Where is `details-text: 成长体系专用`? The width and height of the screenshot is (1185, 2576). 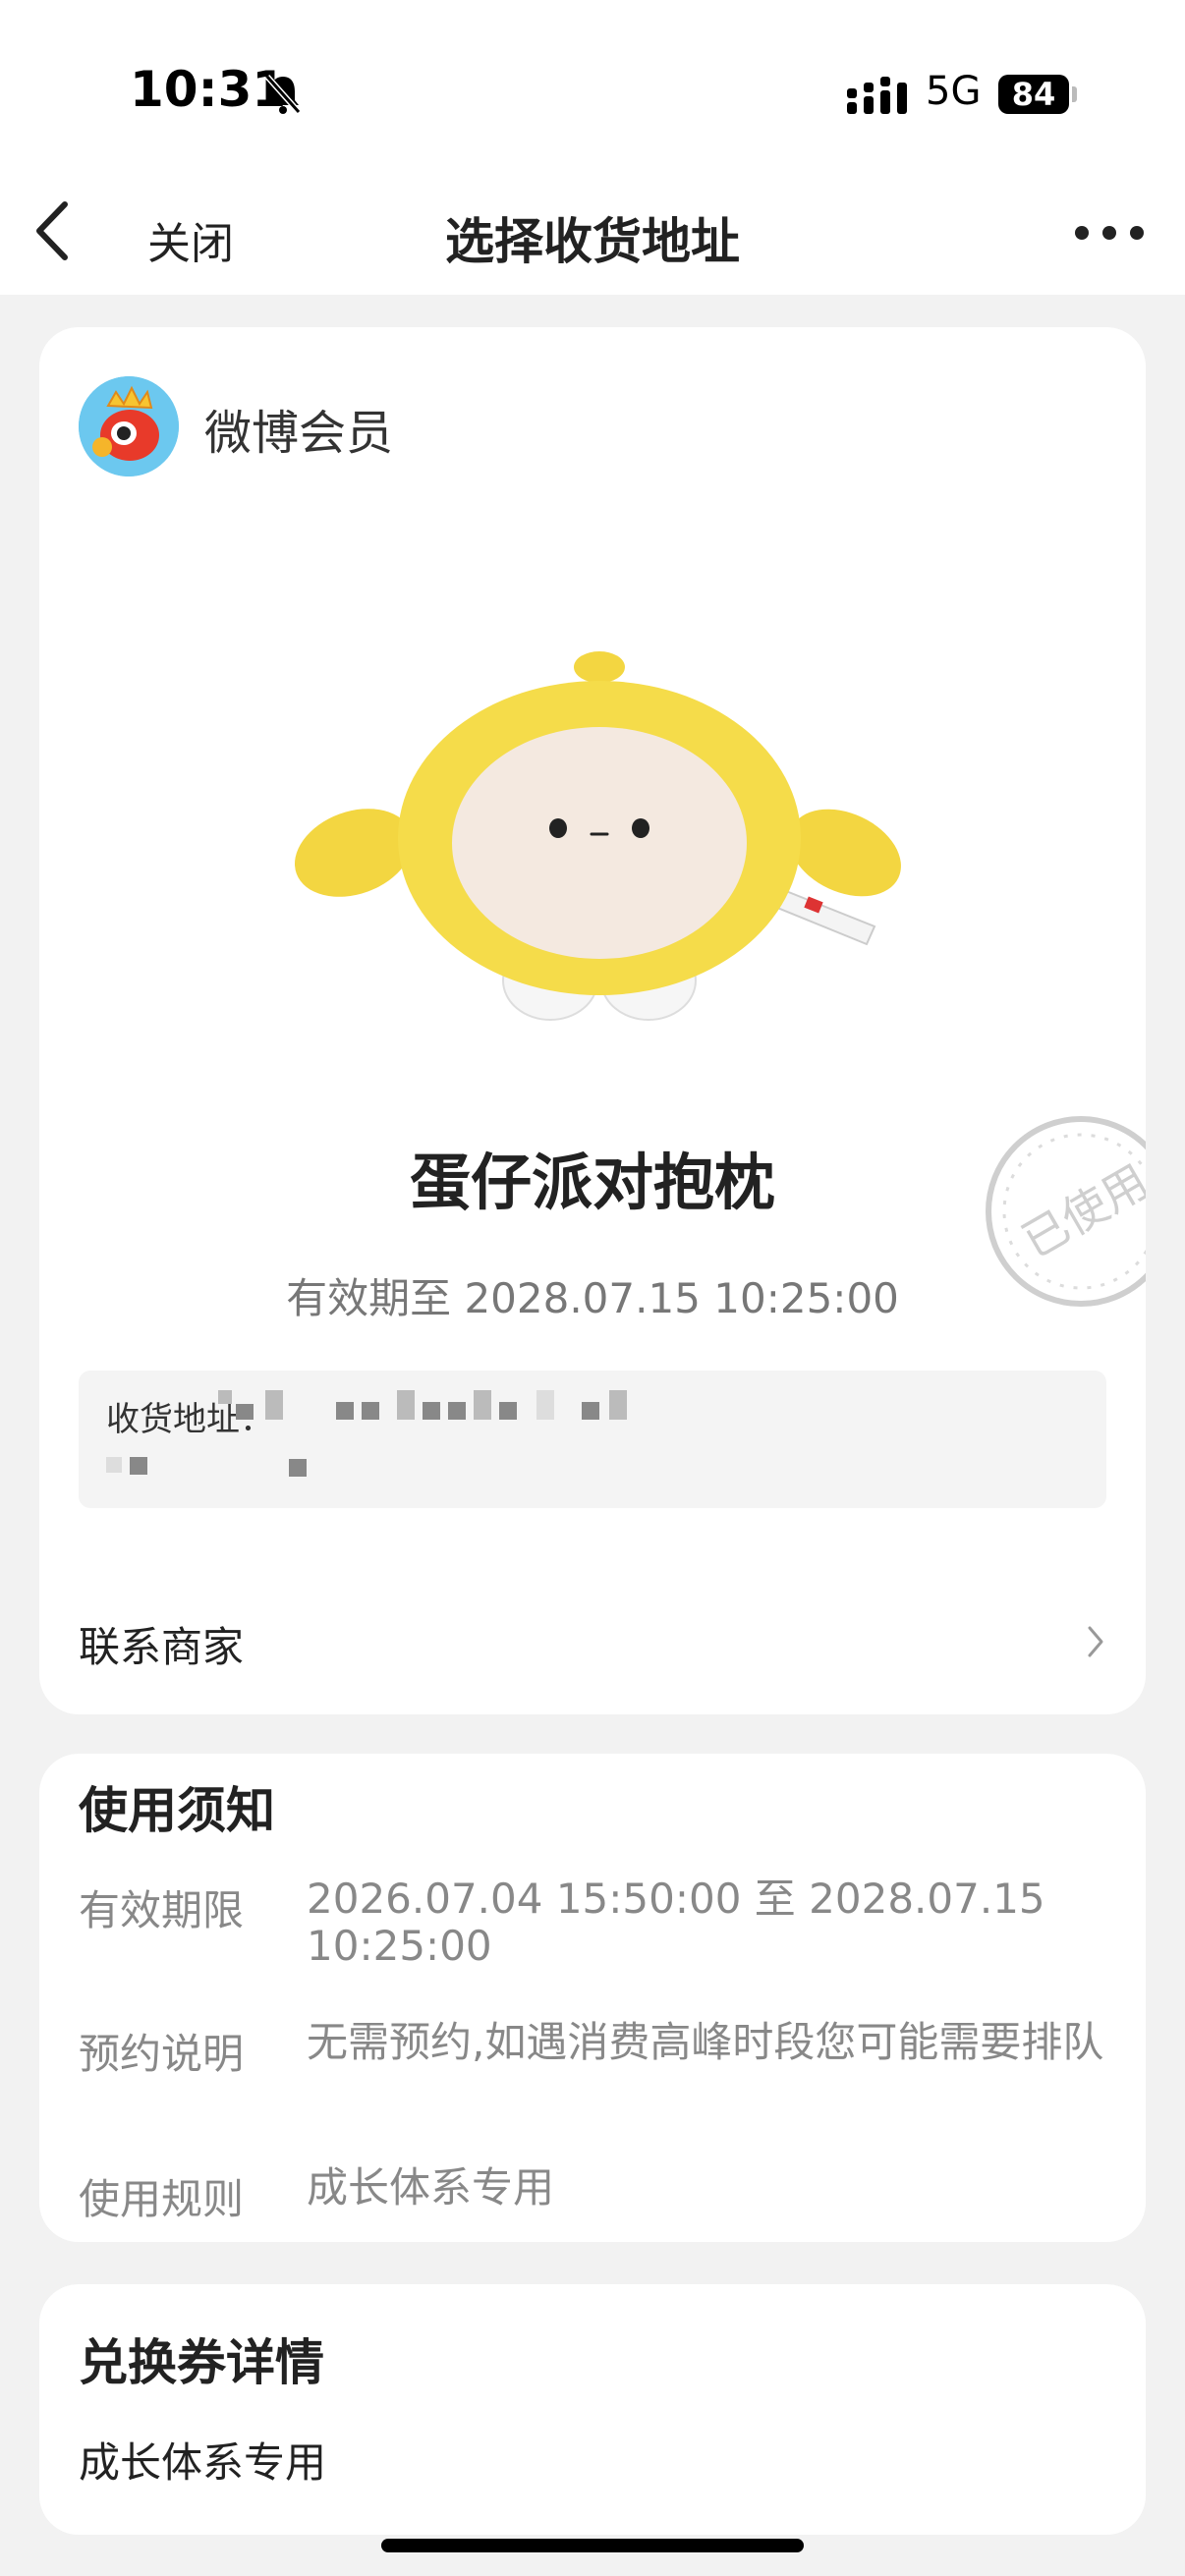 details-text: 成长体系专用 is located at coordinates (203, 2462).